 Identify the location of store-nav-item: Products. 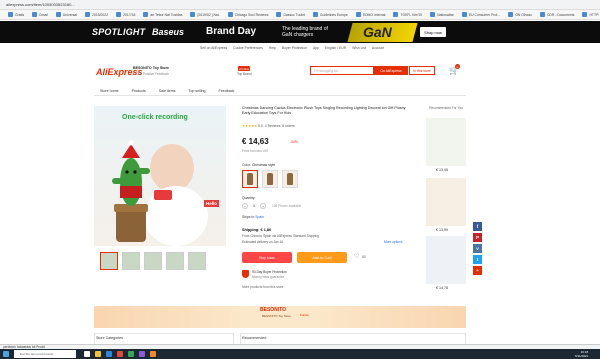
(139, 91).